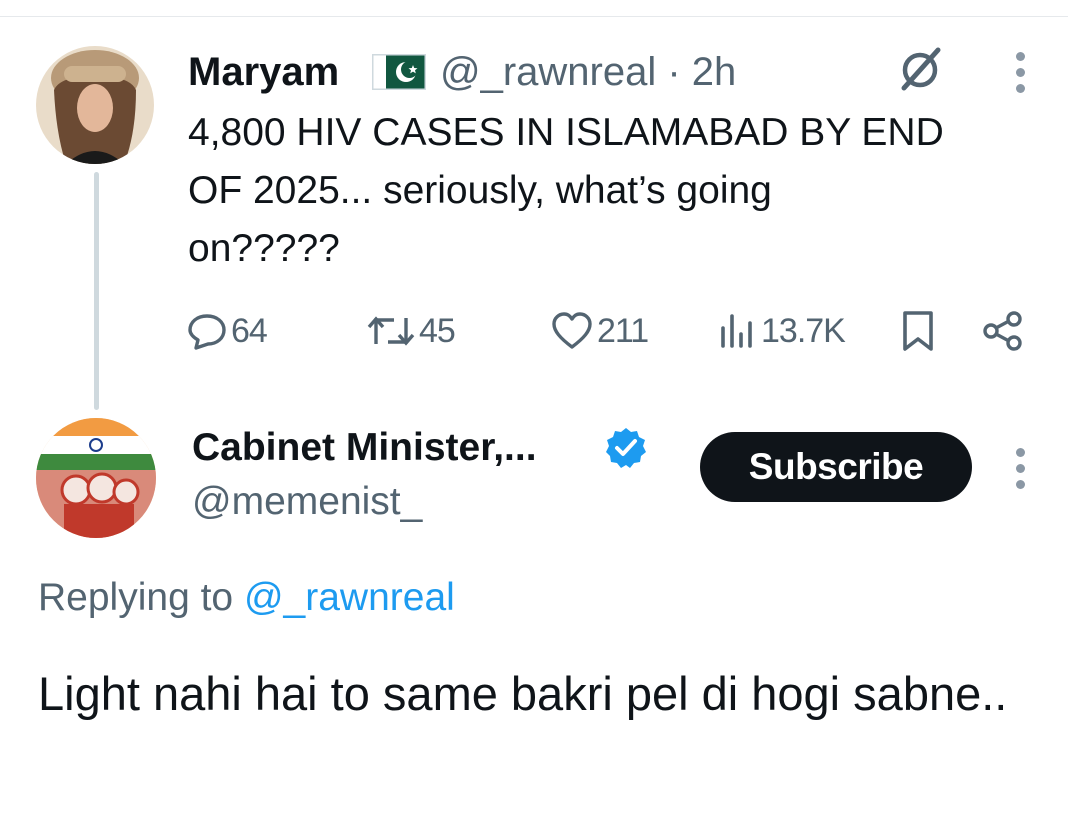 The width and height of the screenshot is (1068, 816). I want to click on reply-count: 64, so click(249, 330).